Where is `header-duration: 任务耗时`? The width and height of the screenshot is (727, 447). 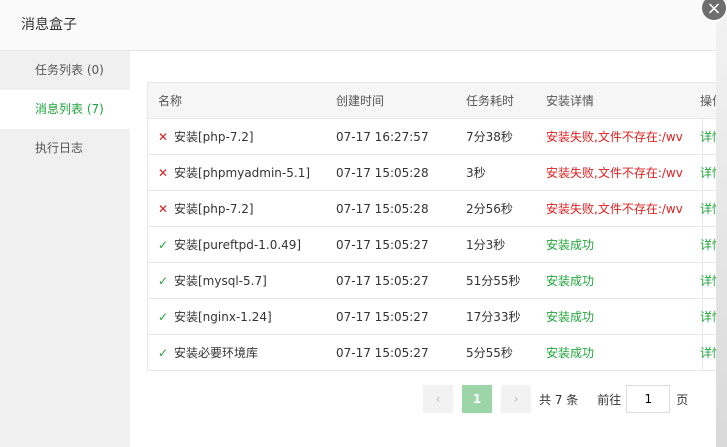
header-duration: 任务耗时 is located at coordinates (496, 100).